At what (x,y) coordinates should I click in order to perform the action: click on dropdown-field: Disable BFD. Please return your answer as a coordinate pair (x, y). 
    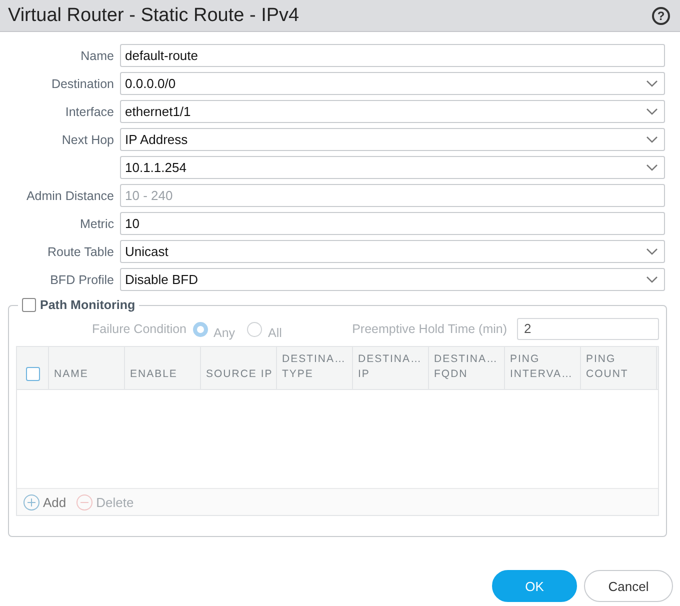
    Looking at the image, I should click on (392, 279).